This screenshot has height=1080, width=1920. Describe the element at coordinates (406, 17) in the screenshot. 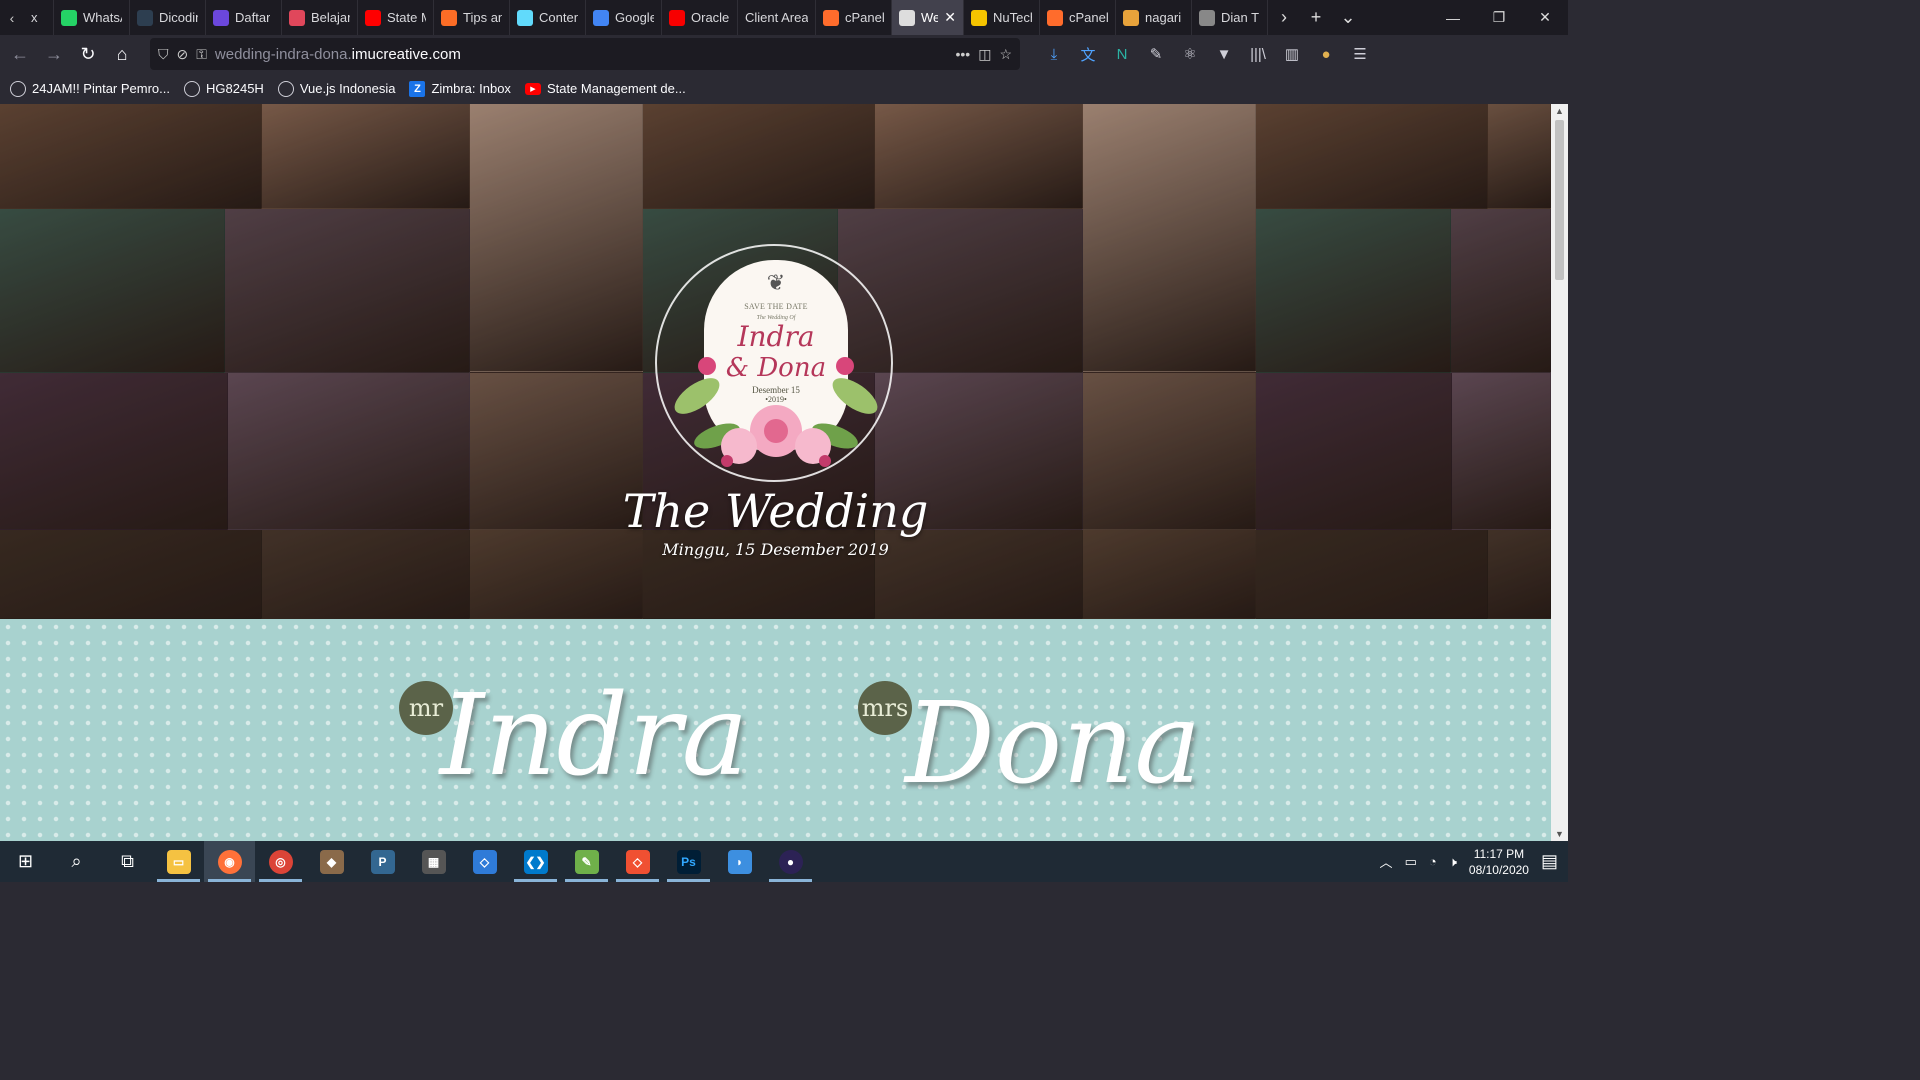

I see `tab-label: State M` at that location.